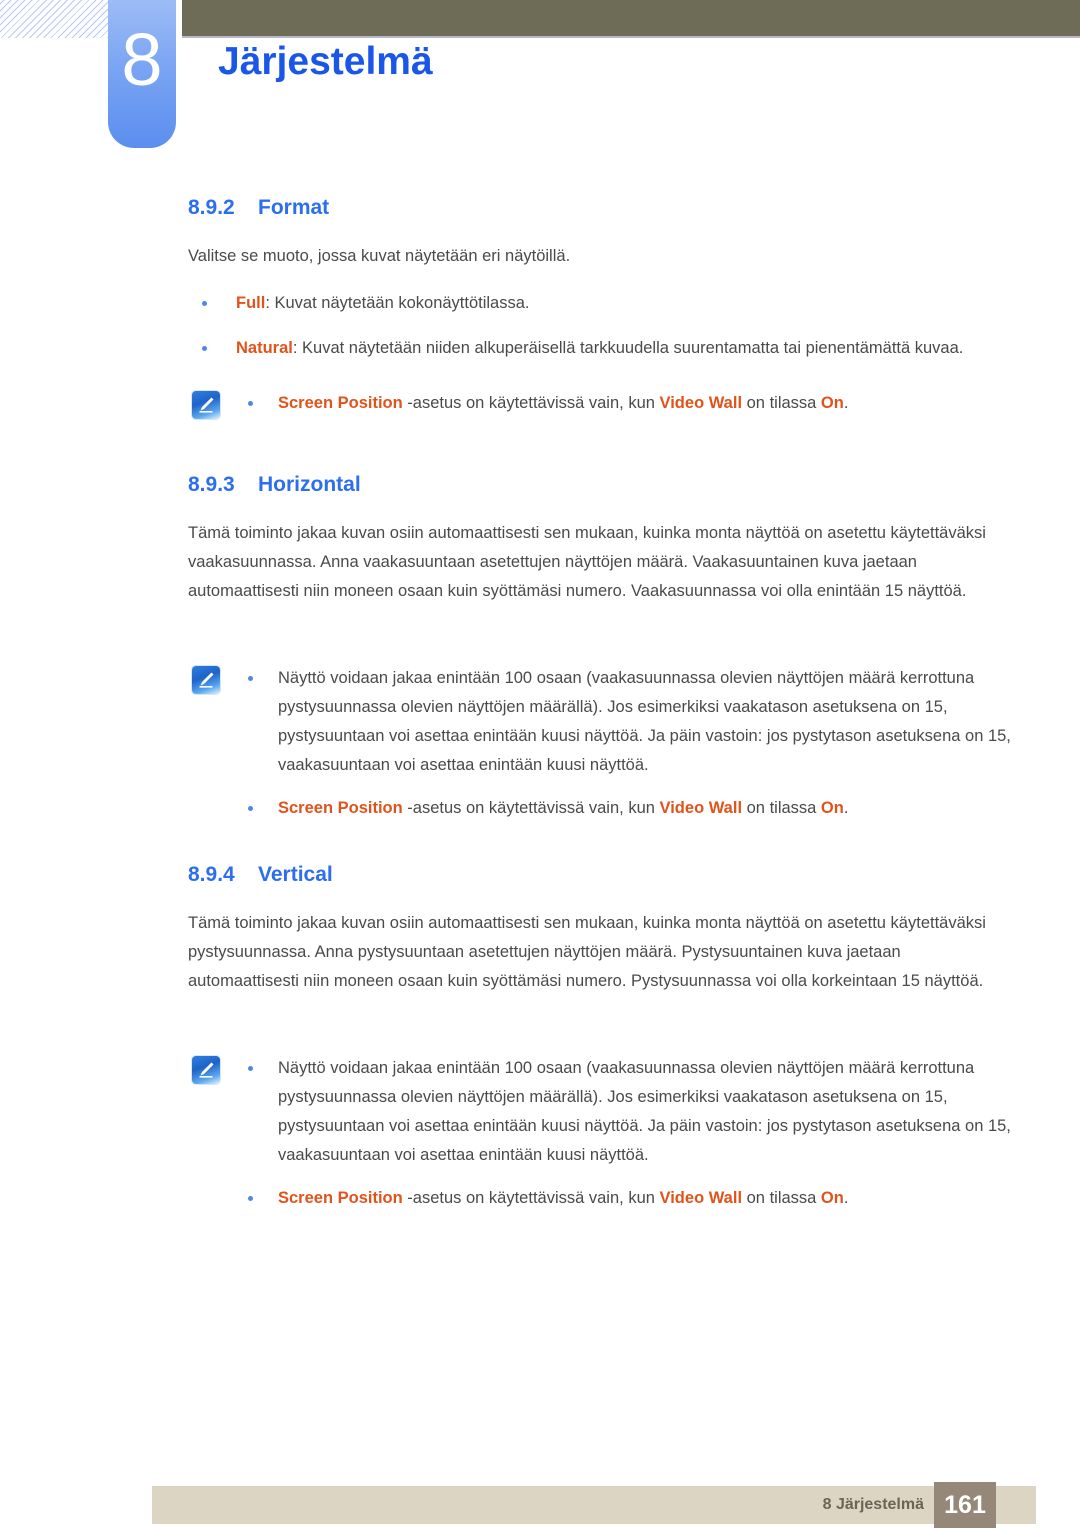  What do you see at coordinates (264, 348) in the screenshot?
I see `keyword-natural: Natural` at bounding box center [264, 348].